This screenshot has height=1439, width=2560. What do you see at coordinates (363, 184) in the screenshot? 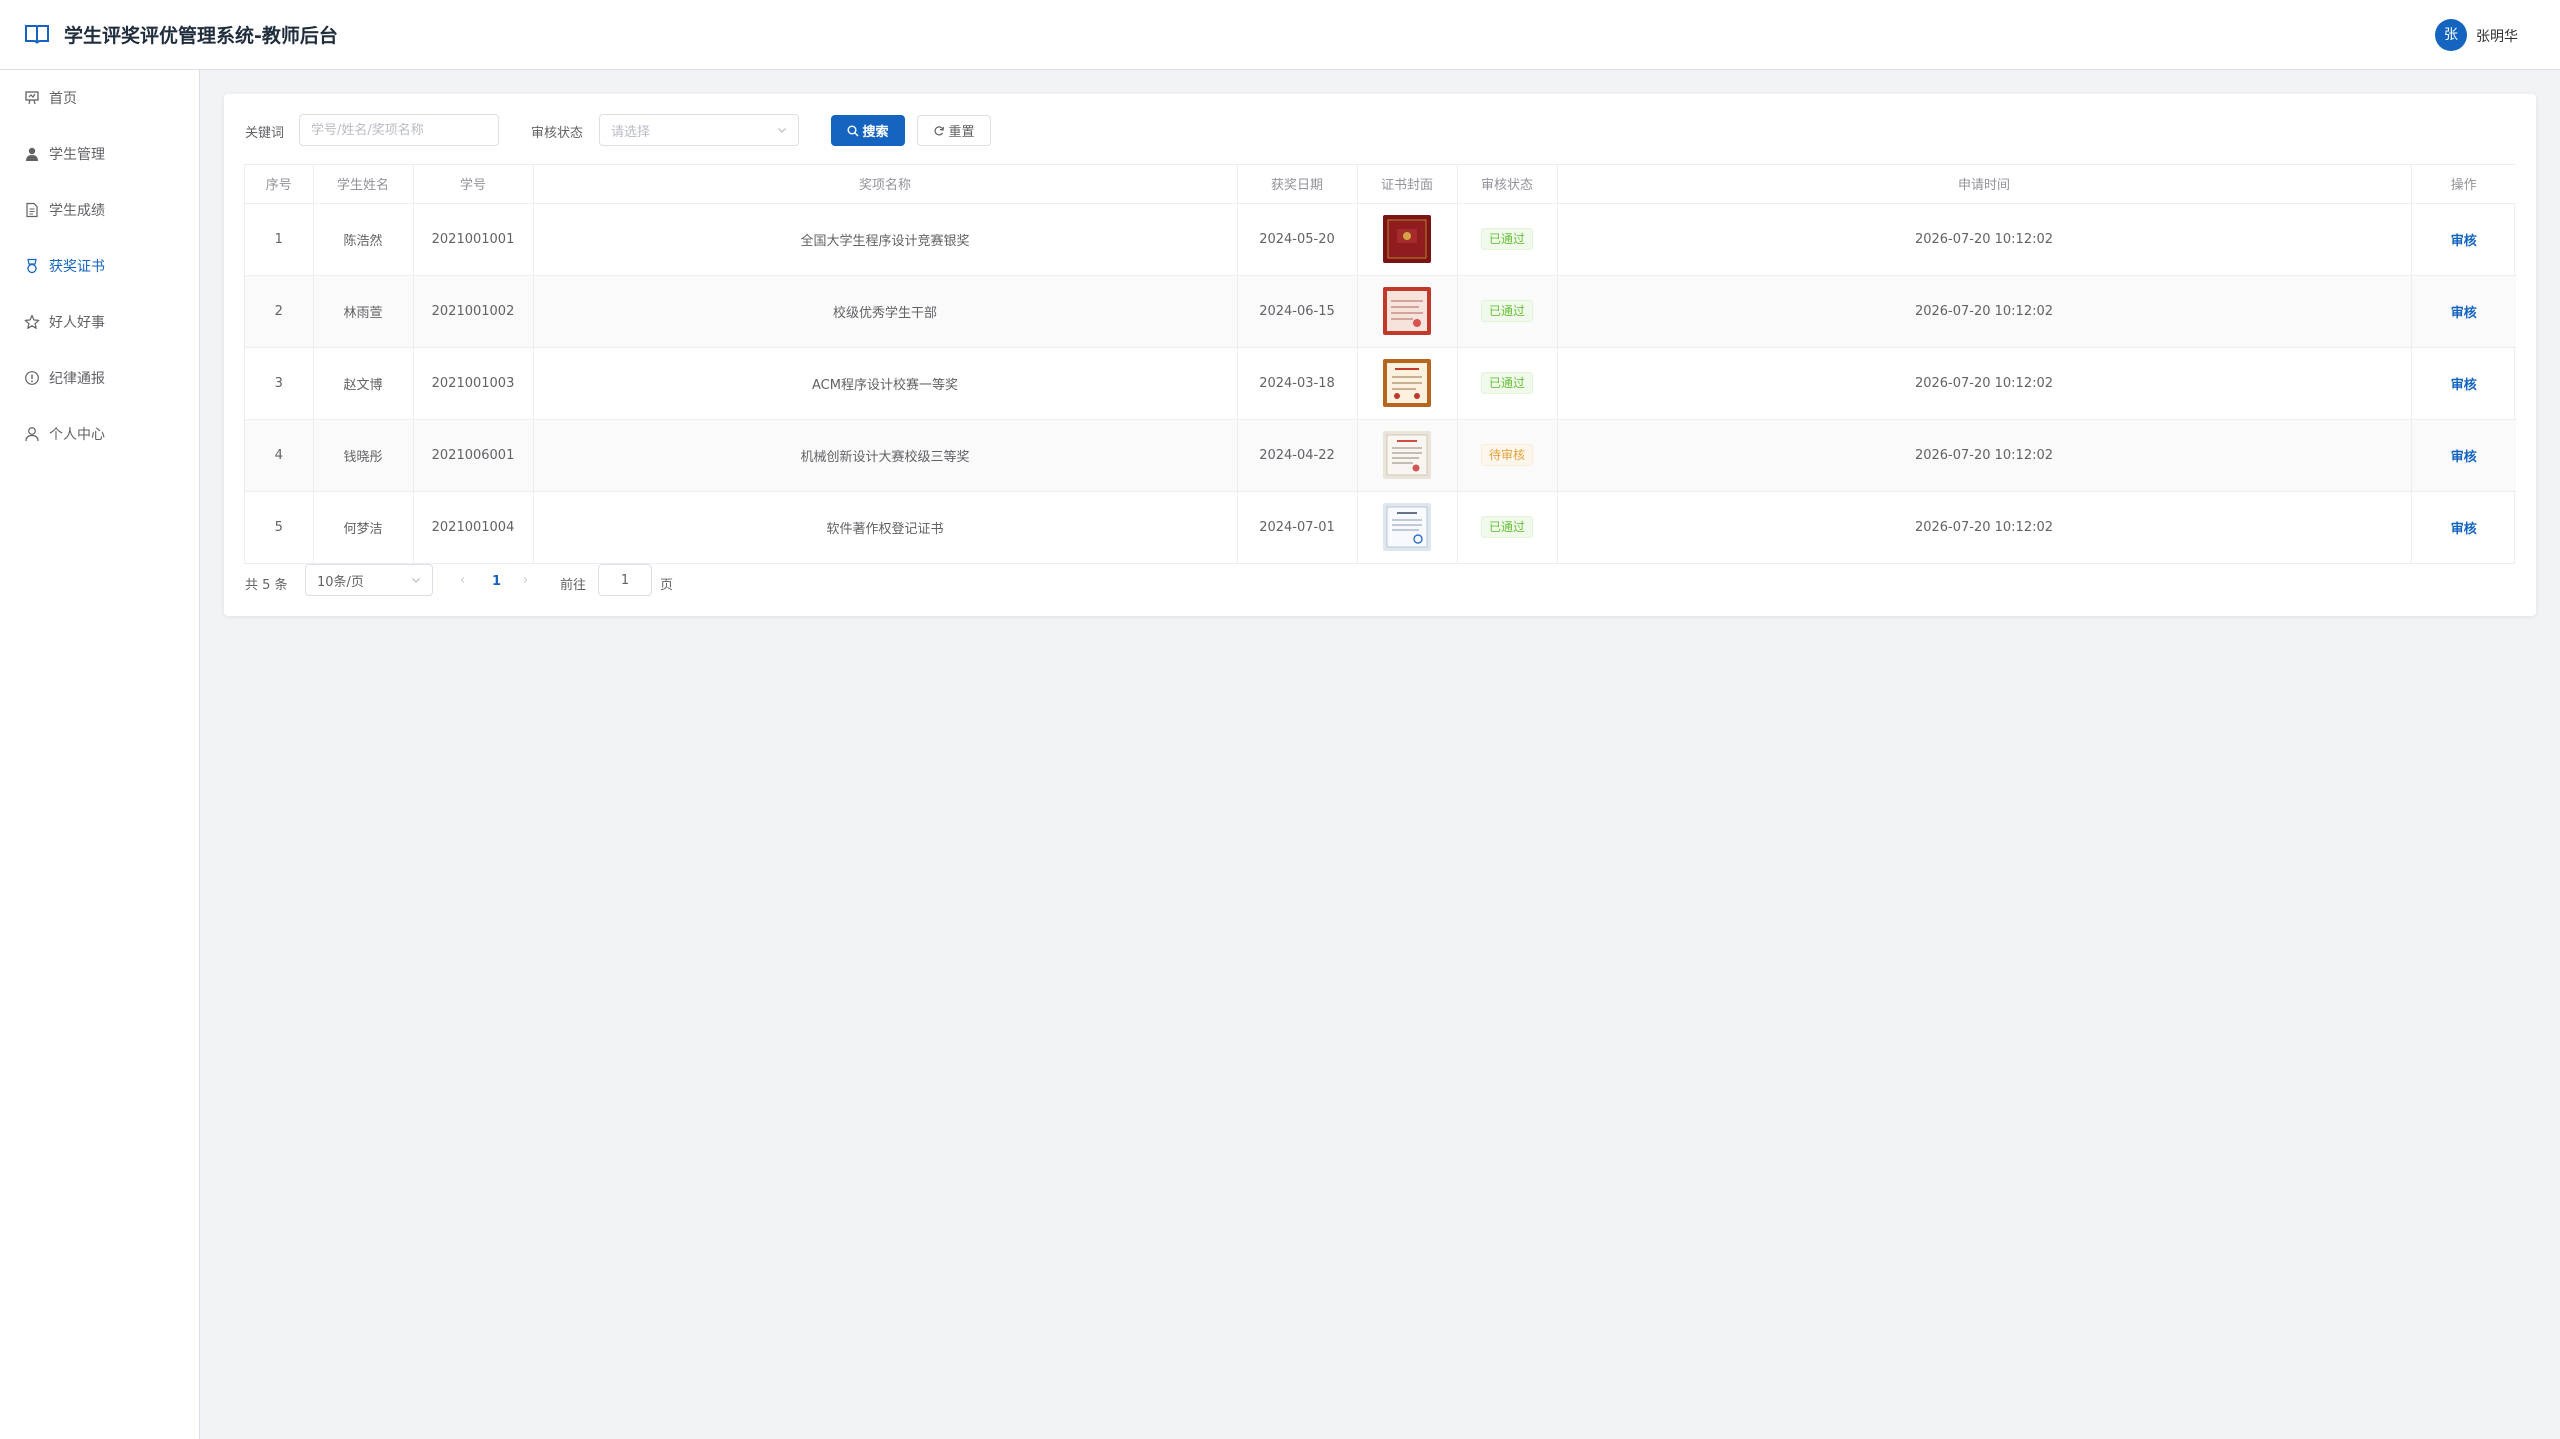
I see `column-header: 学生姓名` at bounding box center [363, 184].